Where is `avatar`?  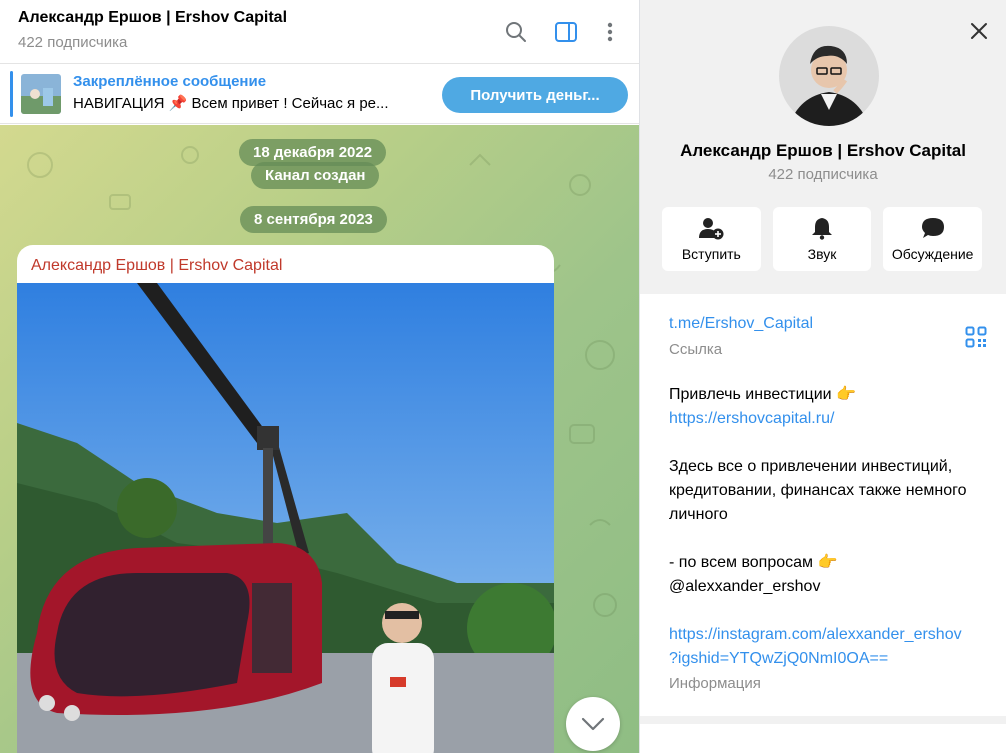 avatar is located at coordinates (829, 76).